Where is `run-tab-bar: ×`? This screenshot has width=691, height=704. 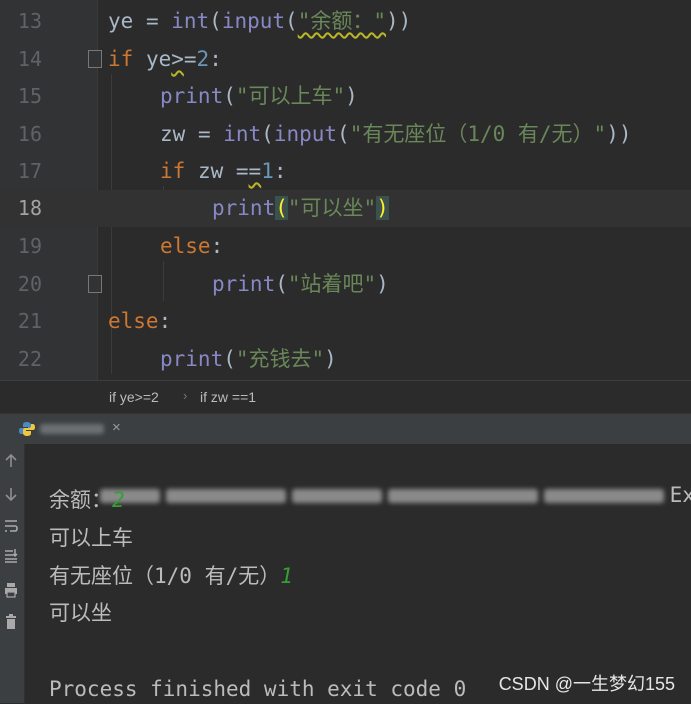
run-tab-bar: × is located at coordinates (345, 429).